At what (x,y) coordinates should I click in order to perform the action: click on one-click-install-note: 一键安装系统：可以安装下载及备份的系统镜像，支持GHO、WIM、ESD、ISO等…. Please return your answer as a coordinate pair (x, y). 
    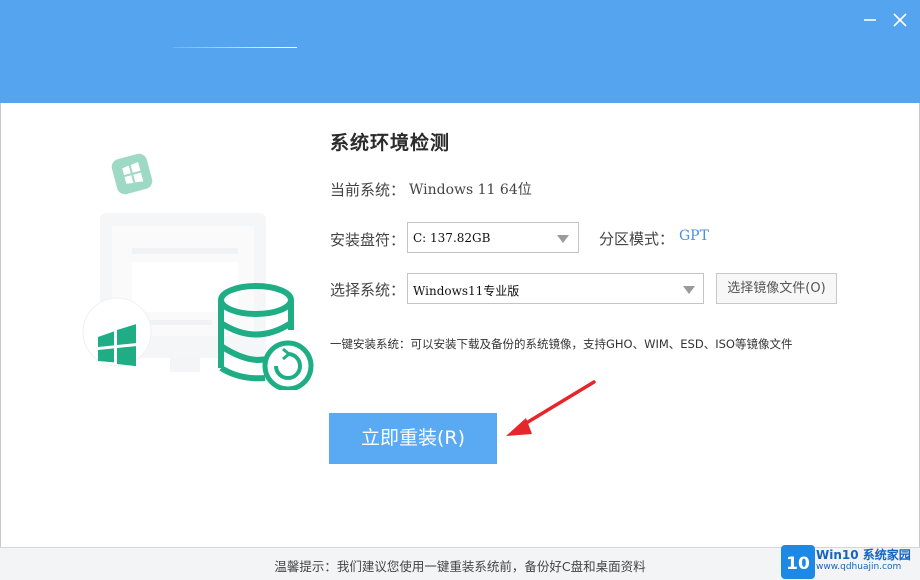
    Looking at the image, I should click on (561, 344).